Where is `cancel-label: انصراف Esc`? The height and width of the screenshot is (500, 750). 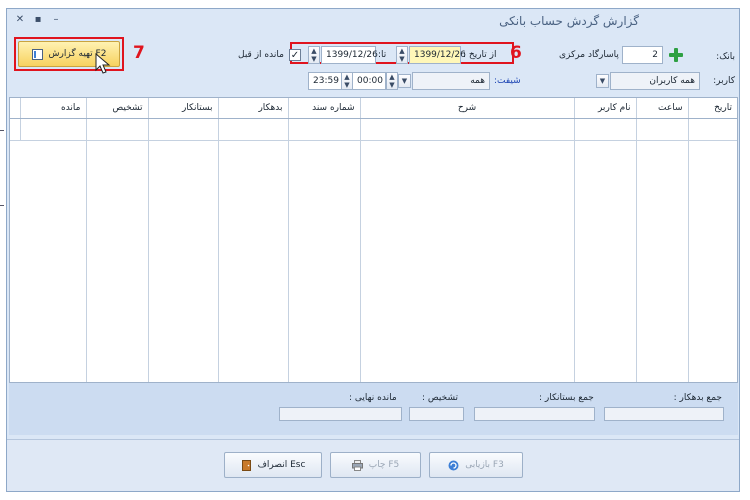
cancel-label: انصراف Esc is located at coordinates (281, 465).